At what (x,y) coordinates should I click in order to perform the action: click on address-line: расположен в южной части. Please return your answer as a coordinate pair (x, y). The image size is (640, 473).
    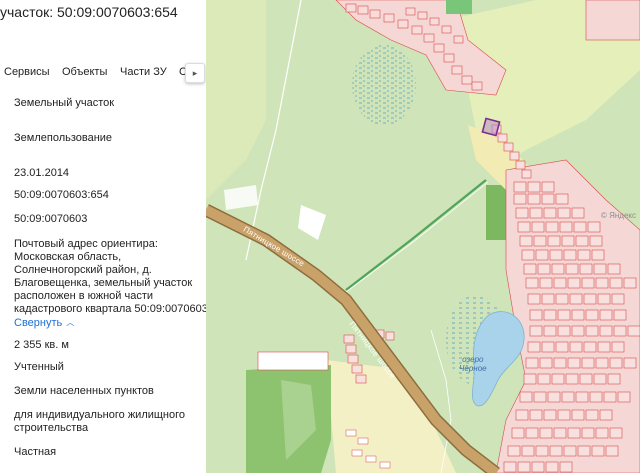
    Looking at the image, I should click on (84, 296).